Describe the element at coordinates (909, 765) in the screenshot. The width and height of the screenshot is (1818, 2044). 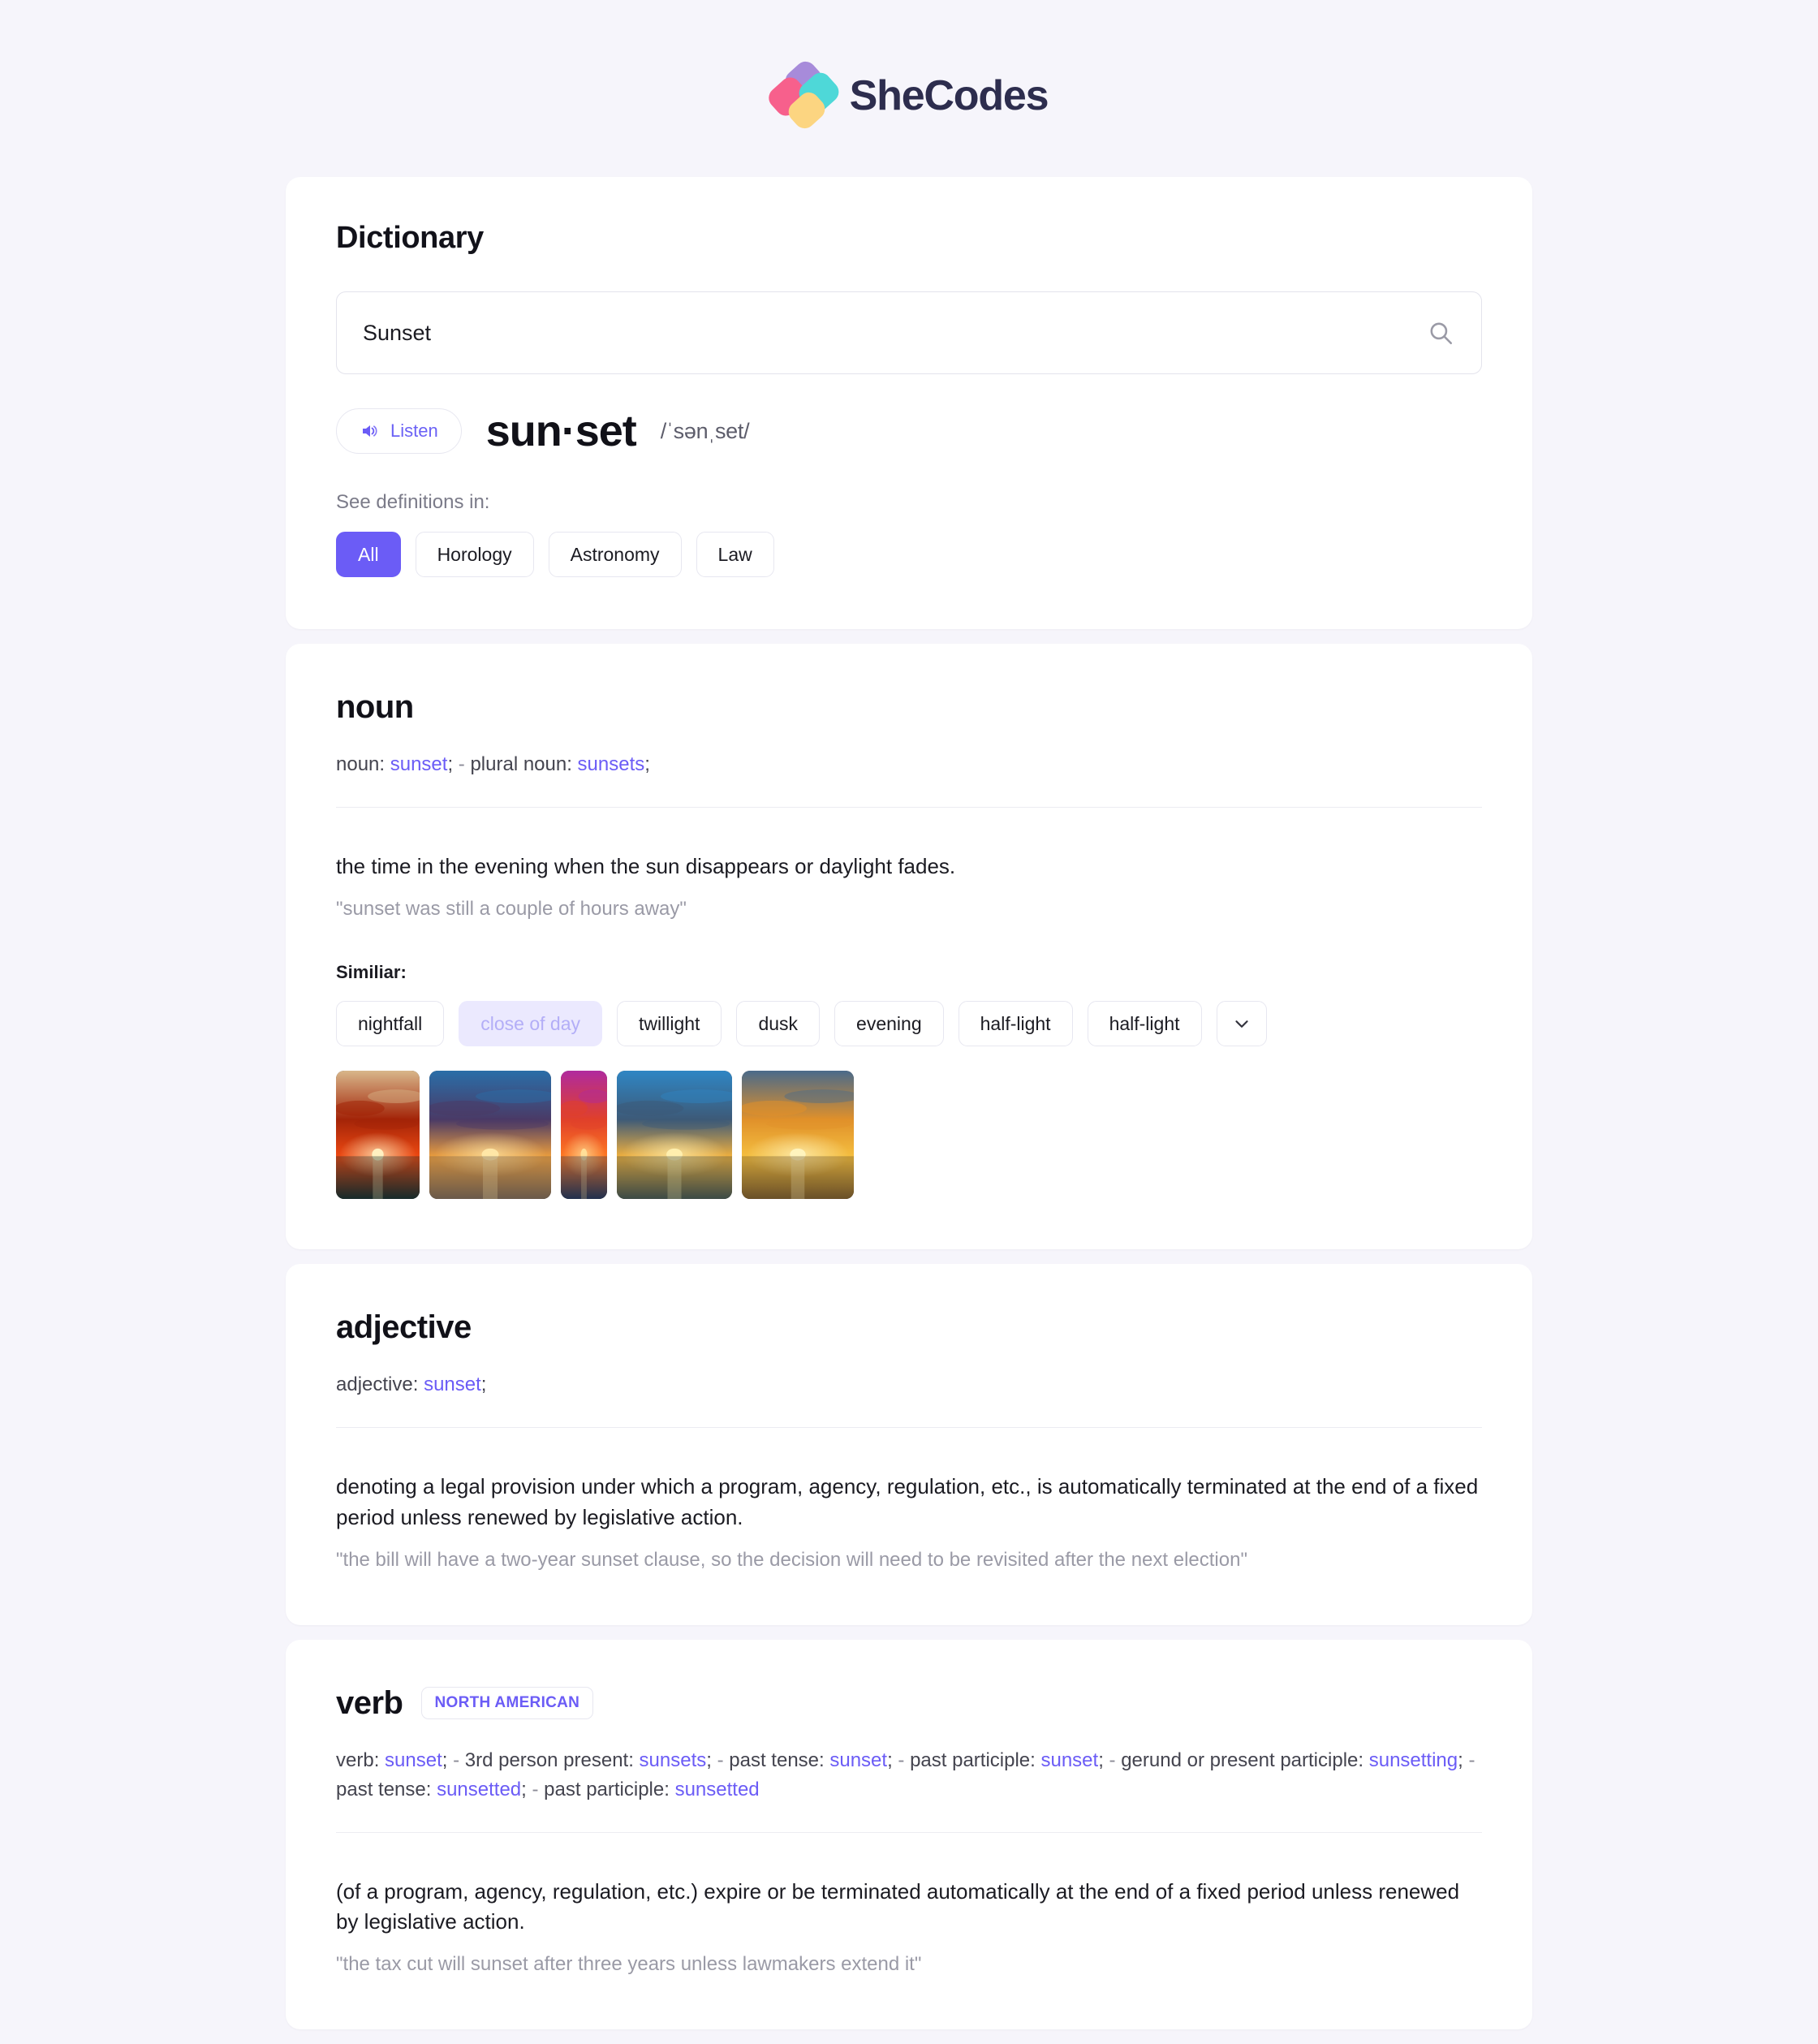
I see `word-forms: noun: sunset; - plural noun: sunsets;` at that location.